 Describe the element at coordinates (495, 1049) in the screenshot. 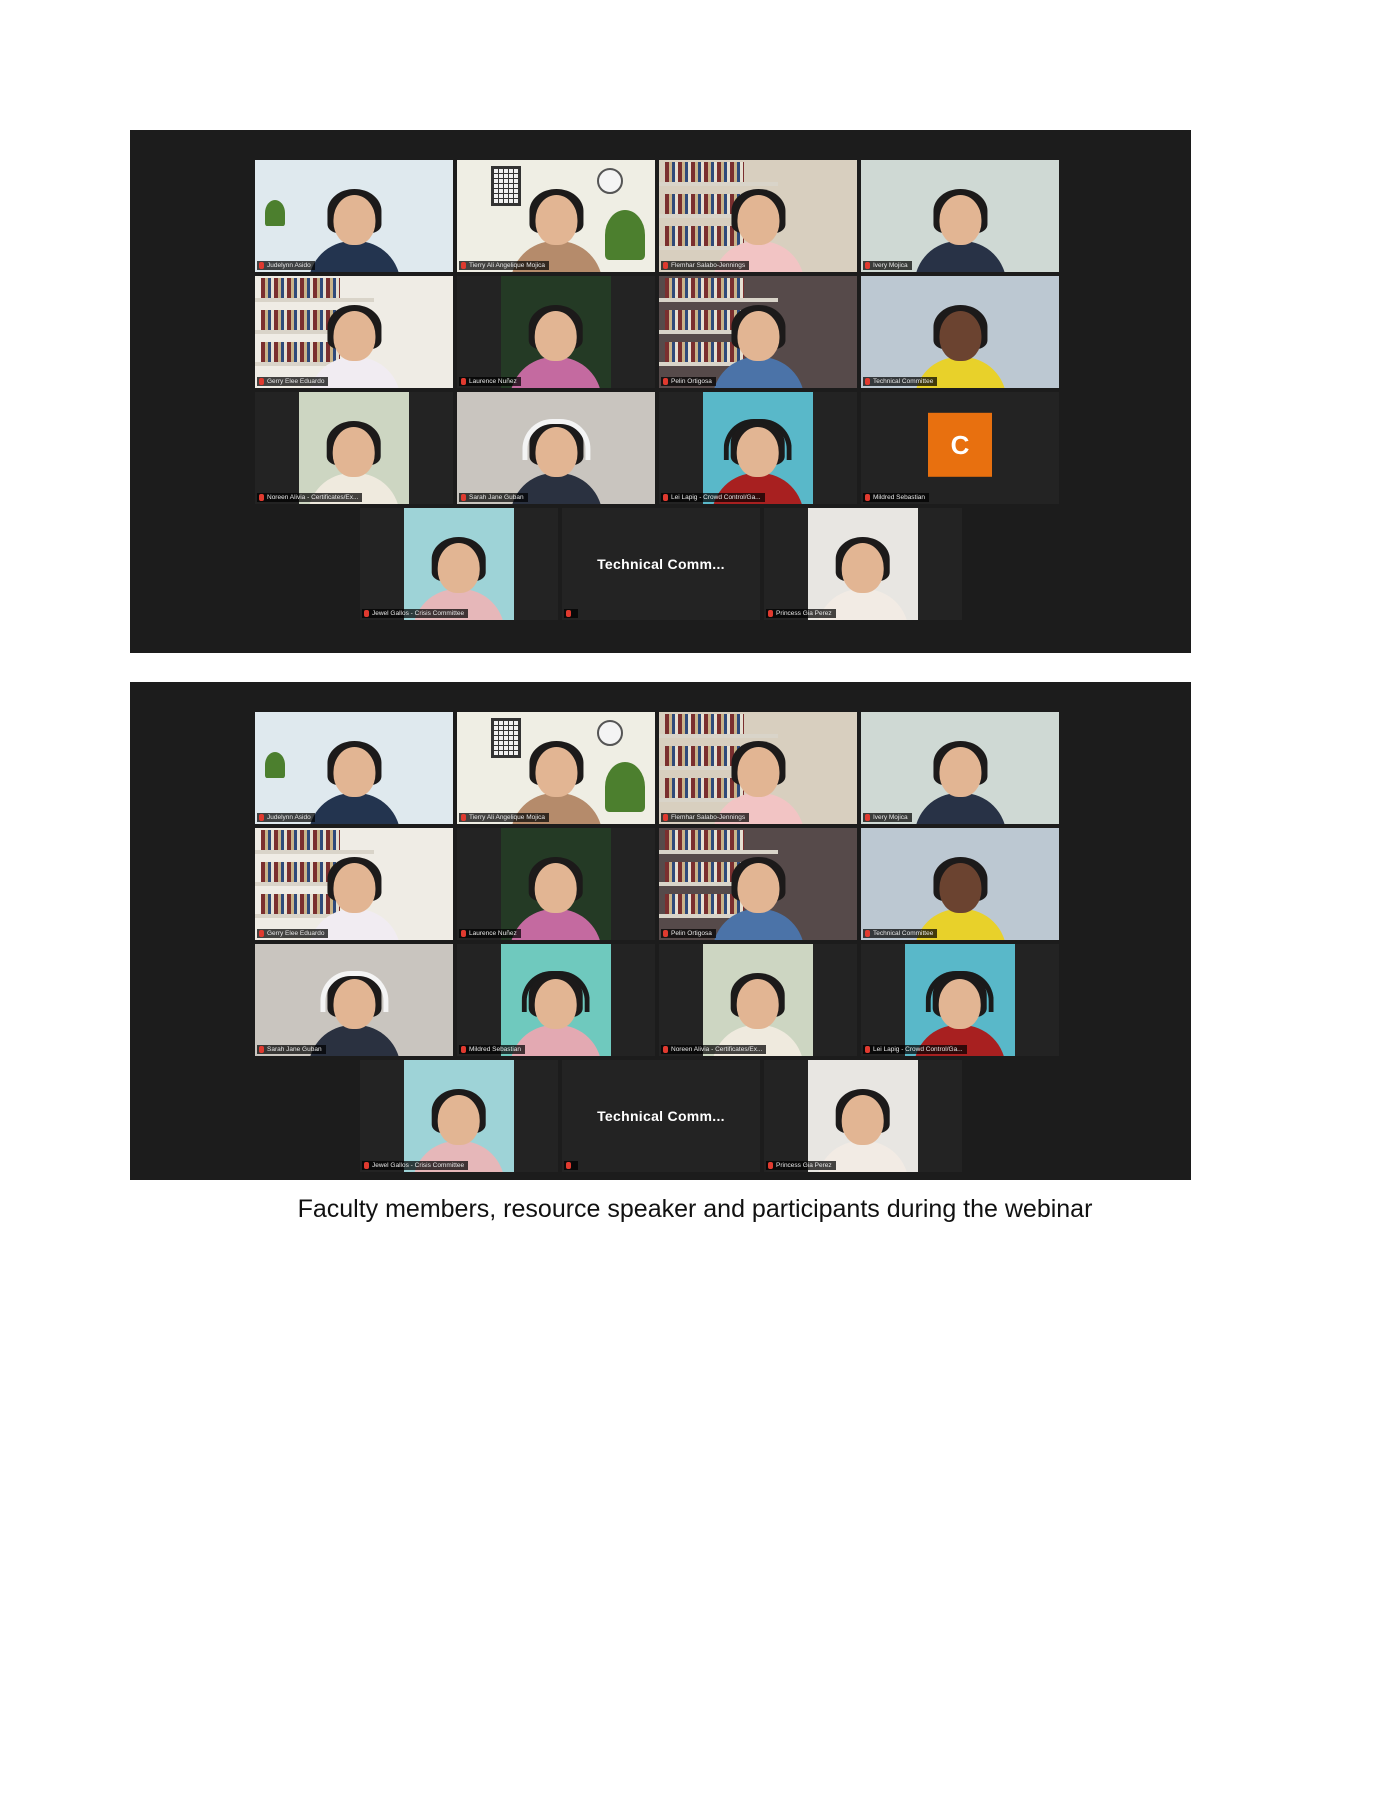

I see `participant-name: Mildred Sebastian` at that location.